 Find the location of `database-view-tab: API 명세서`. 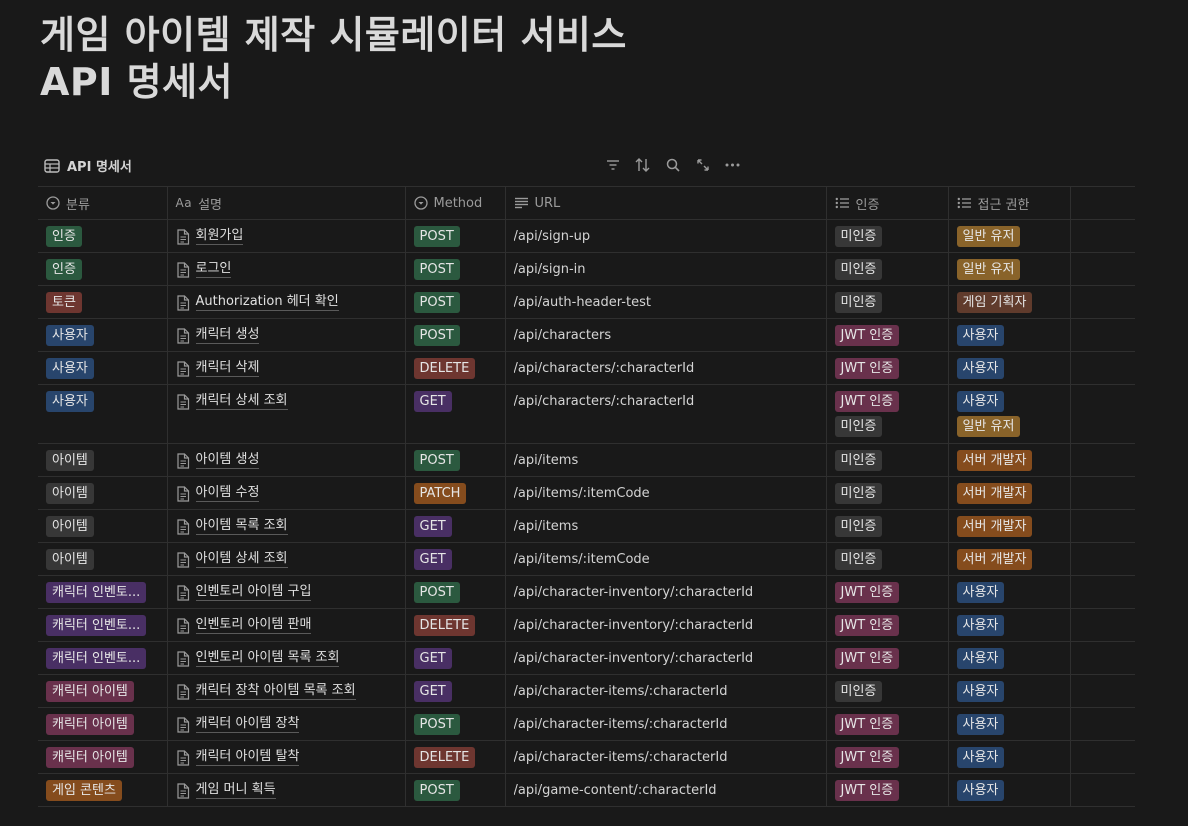

database-view-tab: API 명세서 is located at coordinates (88, 165).